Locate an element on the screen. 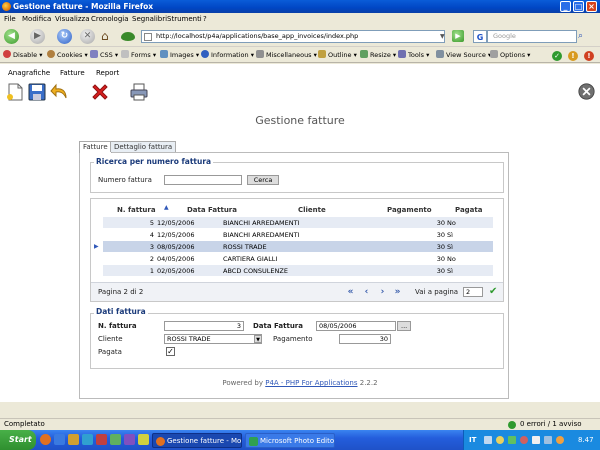 The height and width of the screenshot is (450, 600). devbar-miscellaneous: Miscellaneous ▾ is located at coordinates (286, 55).